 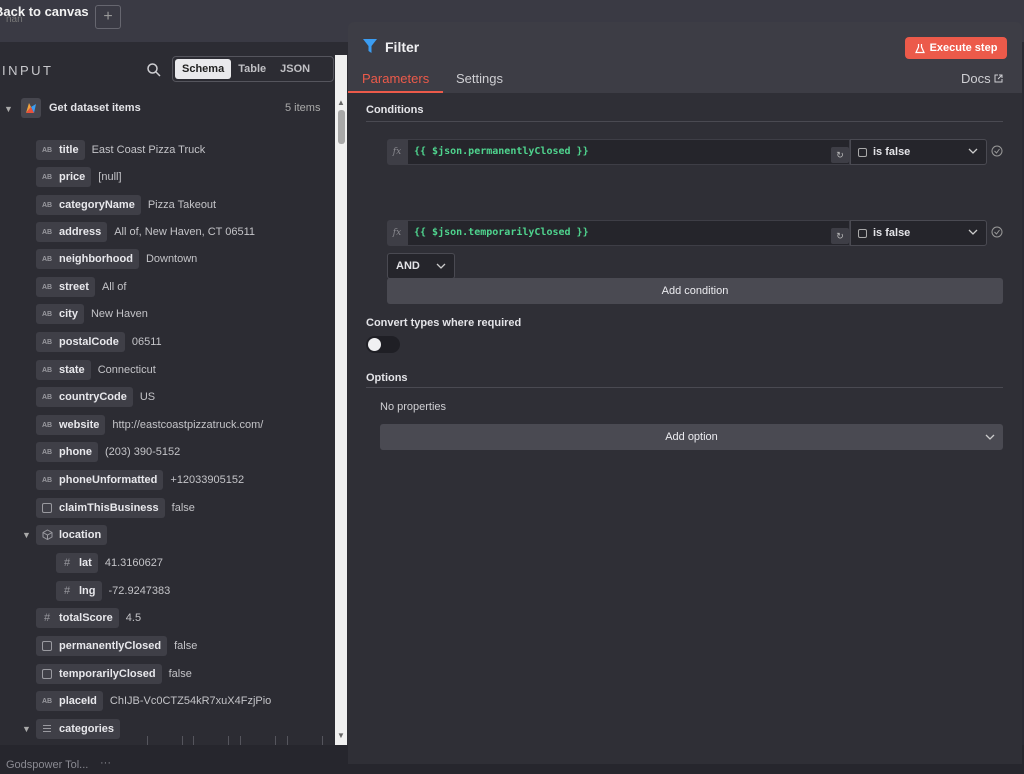 What do you see at coordinates (96, 259) in the screenshot?
I see `field-name: neighborhood` at bounding box center [96, 259].